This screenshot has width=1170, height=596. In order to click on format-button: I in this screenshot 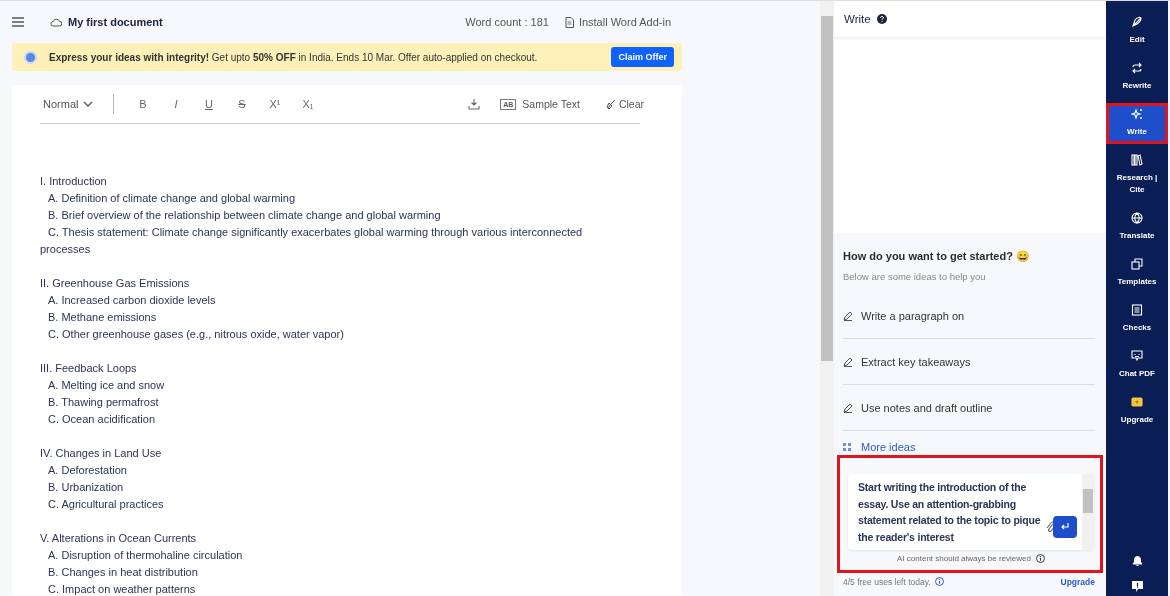, I will do `click(176, 104)`.